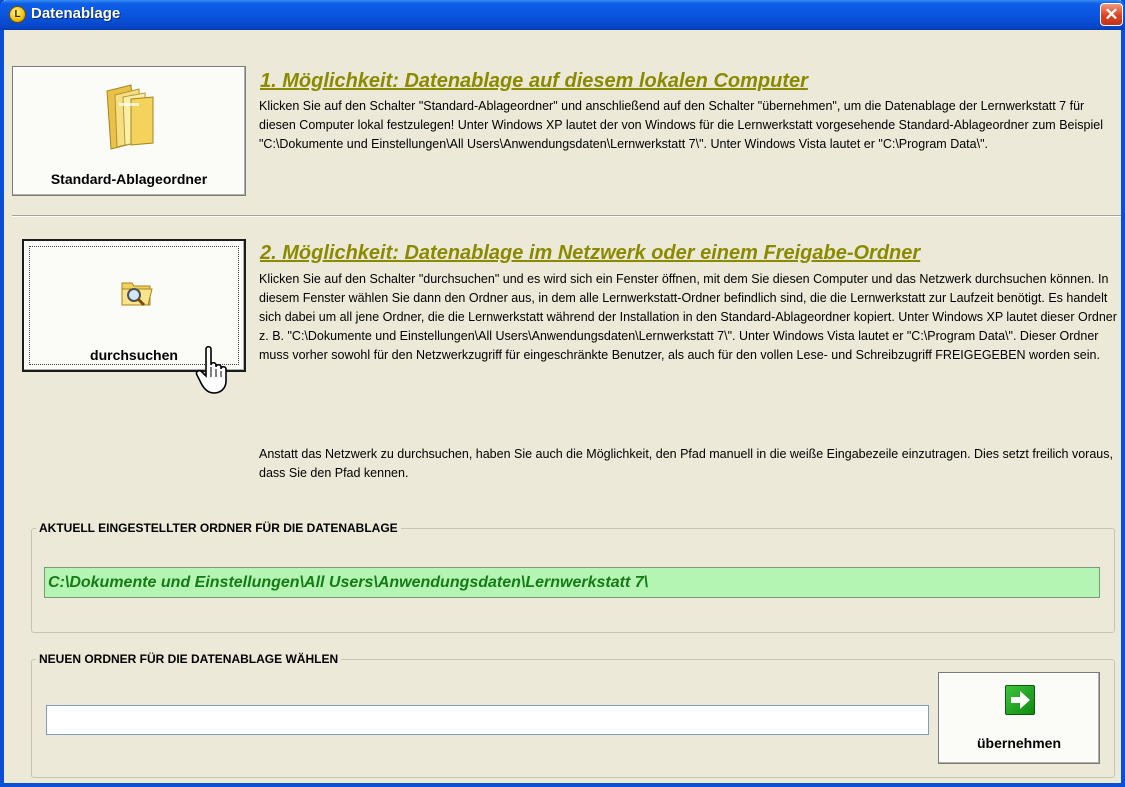 This screenshot has width=1125, height=787. What do you see at coordinates (1019, 718) in the screenshot?
I see `uebernehmen-button: übernehmen` at bounding box center [1019, 718].